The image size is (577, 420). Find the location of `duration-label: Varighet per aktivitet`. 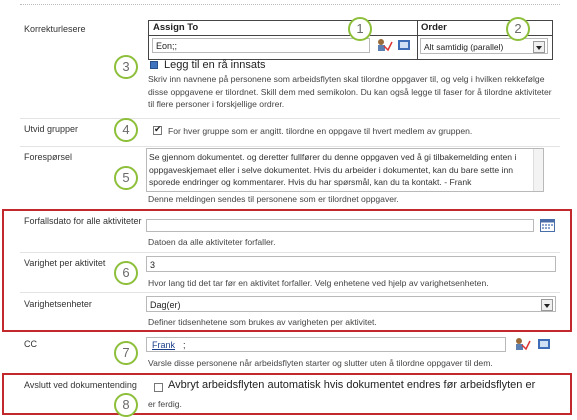

duration-label: Varighet per aktivitet is located at coordinates (65, 263).